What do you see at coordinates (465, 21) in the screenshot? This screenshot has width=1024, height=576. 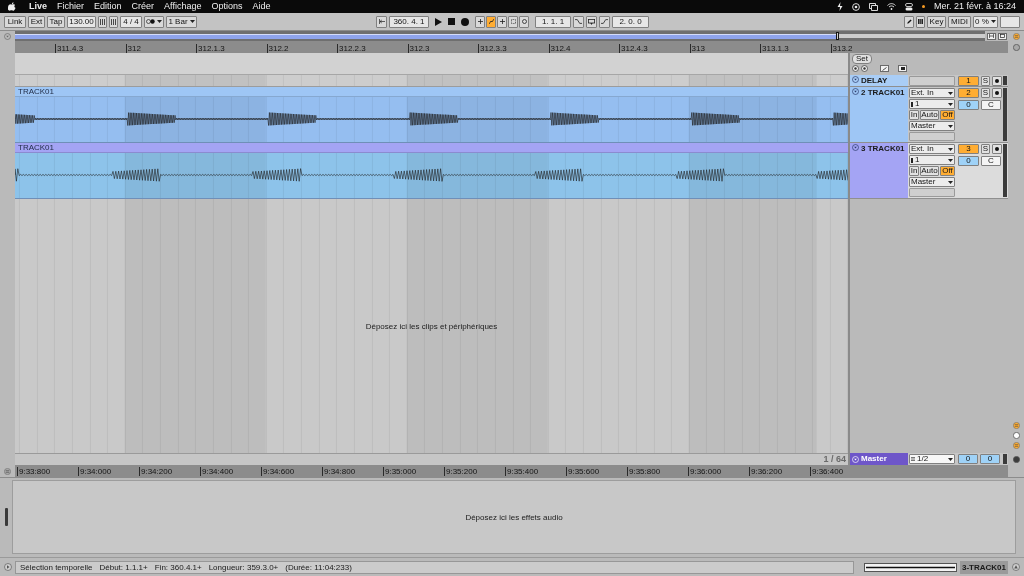 I see `record-icon` at bounding box center [465, 21].